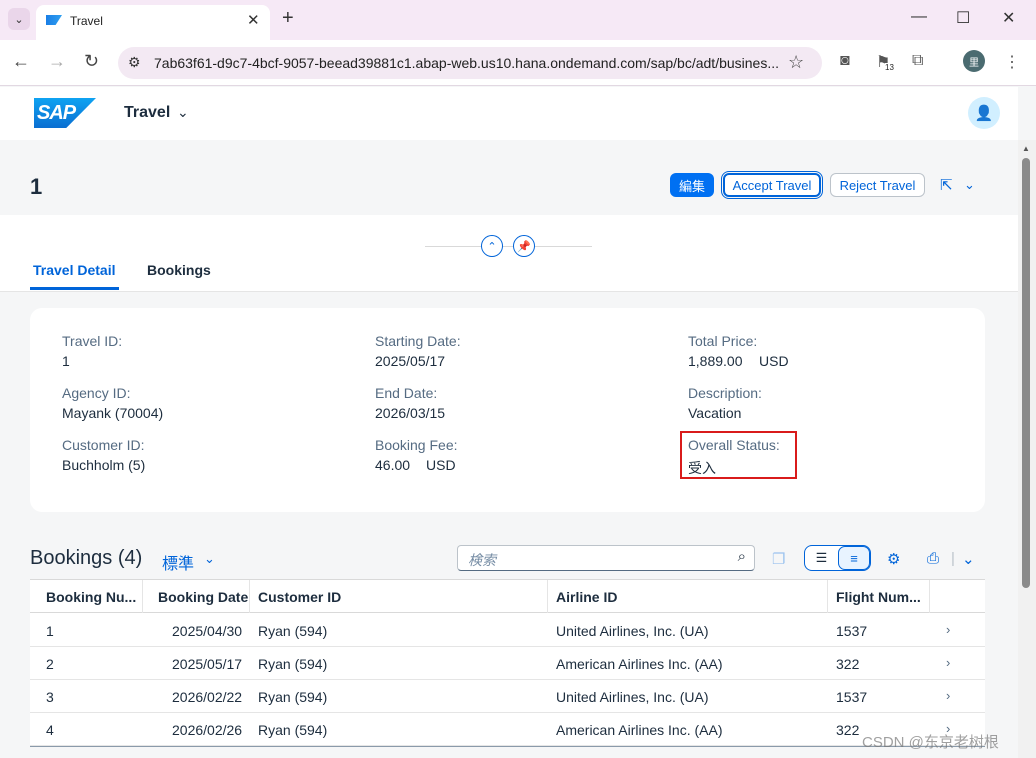 Image resolution: width=1036 pixels, height=758 pixels. What do you see at coordinates (406, 393) in the screenshot?
I see `end-date-label: End Date:` at bounding box center [406, 393].